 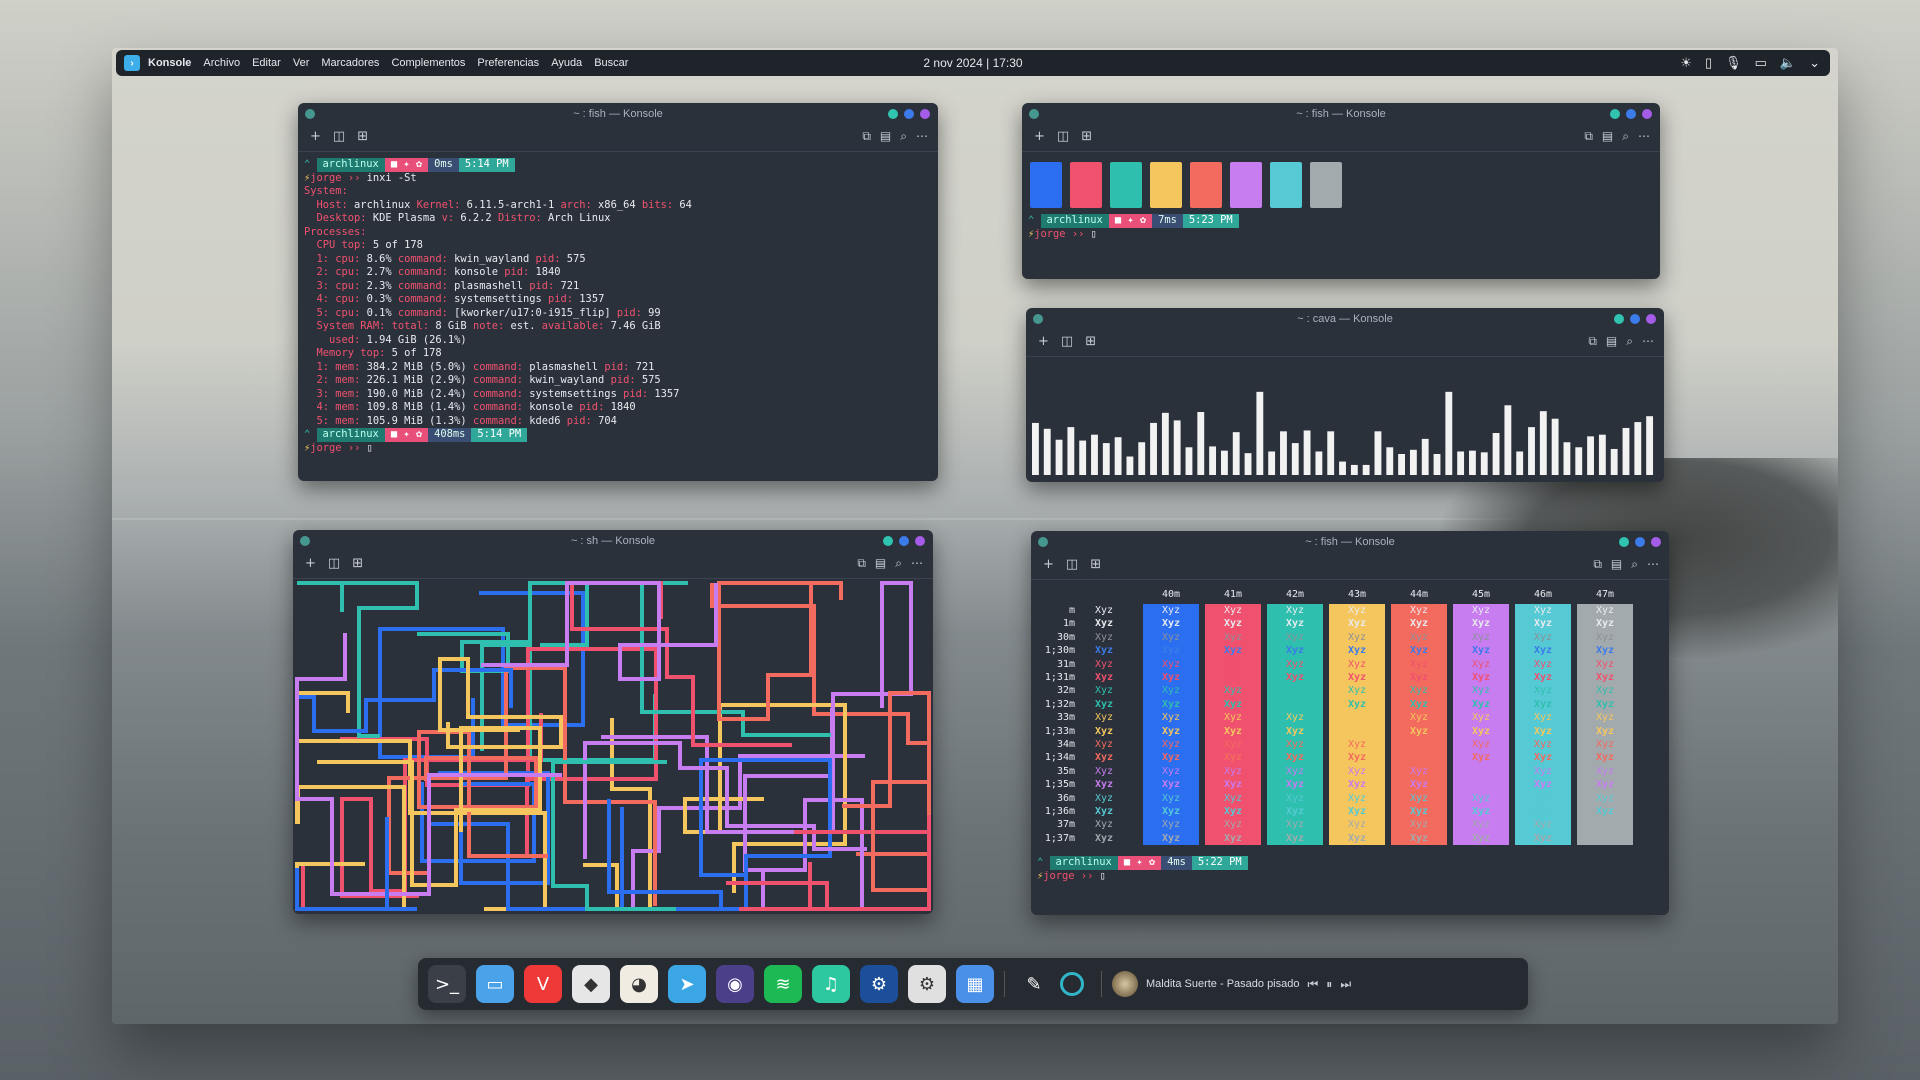 I want to click on app-name: Konsole, so click(x=169, y=63).